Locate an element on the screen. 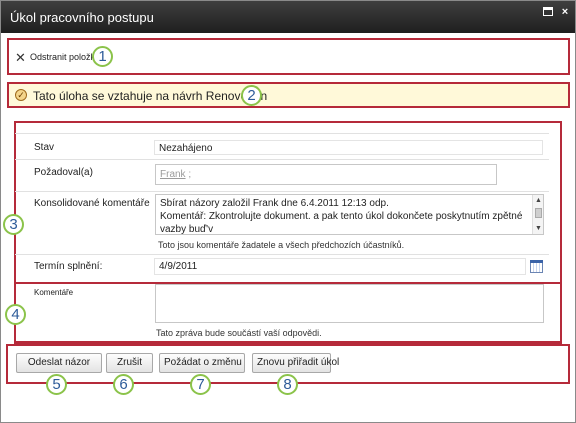  consolidated-comments-label: Konsolidované komentáře is located at coordinates (92, 203).